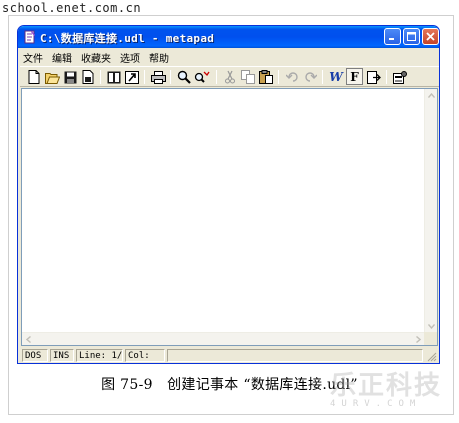 The image size is (459, 423). I want to click on save-icon, so click(70, 77).